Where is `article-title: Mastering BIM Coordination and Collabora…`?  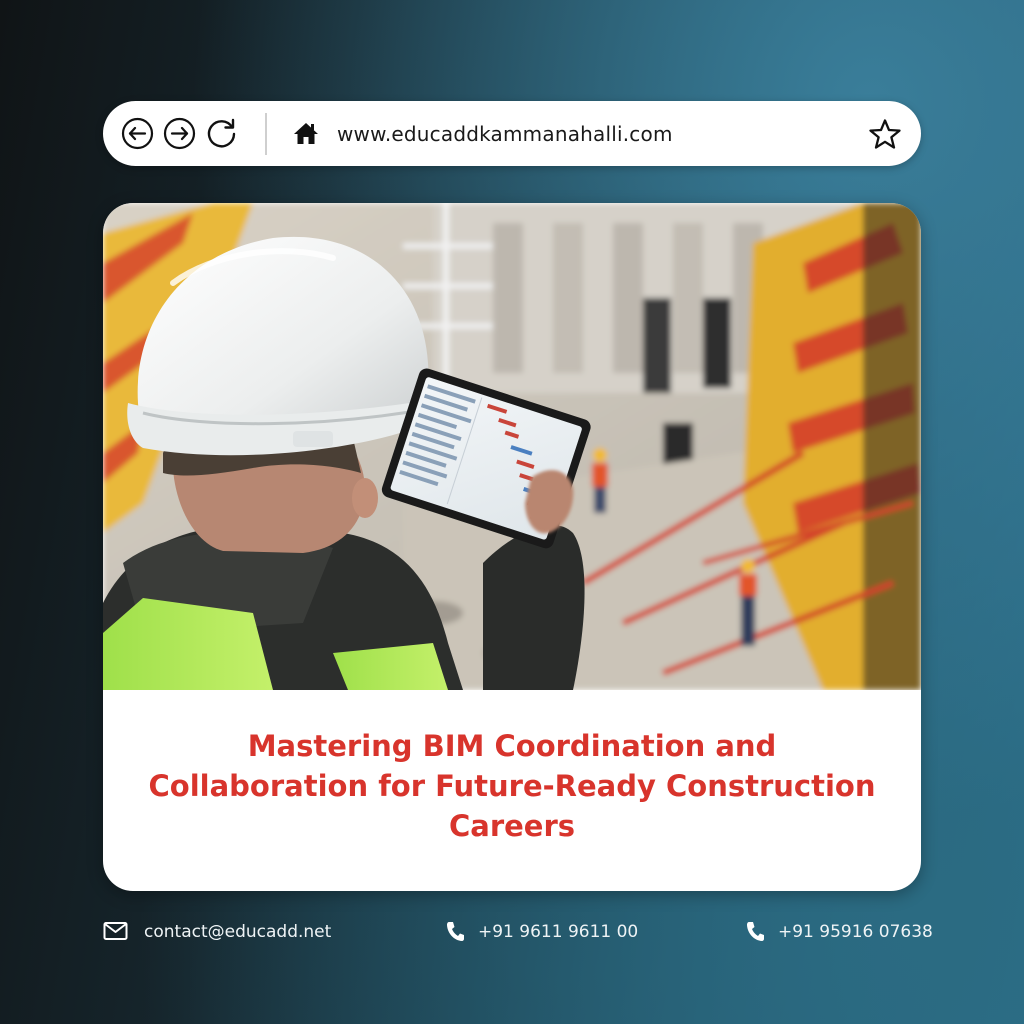
article-title: Mastering BIM Coordination and Collabora… is located at coordinates (512, 786).